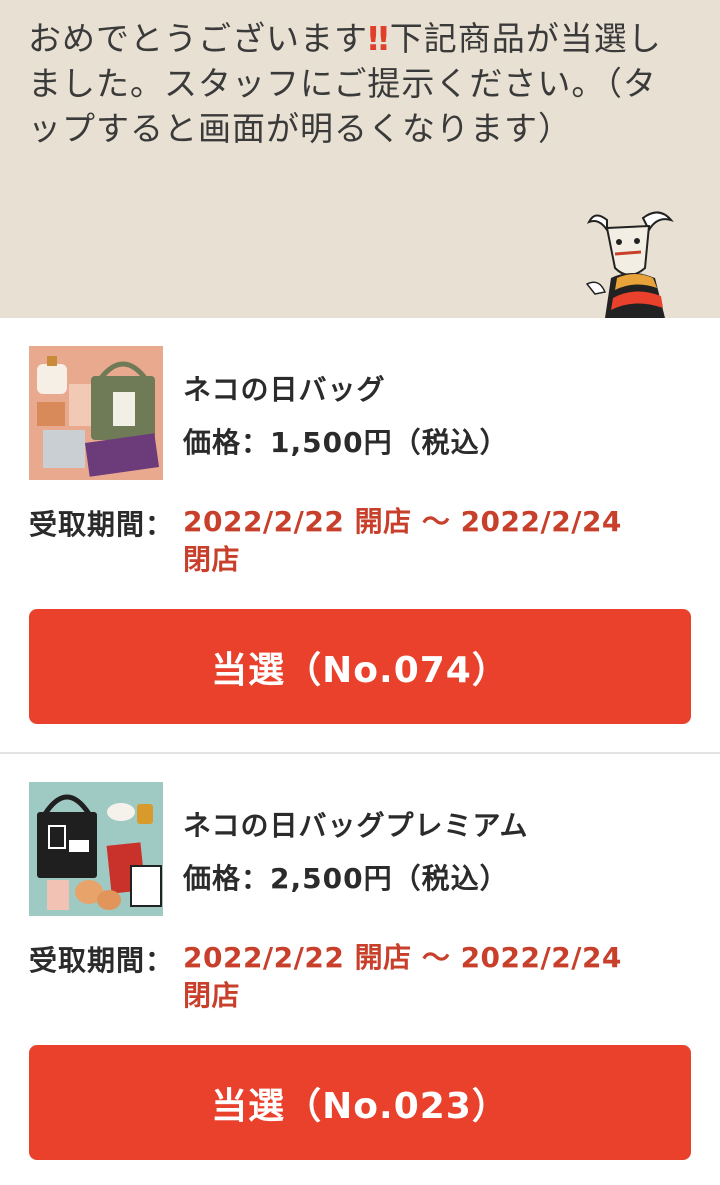 Image resolution: width=720 pixels, height=1185 pixels. Describe the element at coordinates (284, 389) in the screenshot. I see `product-name: ネコの日バッグ` at that location.